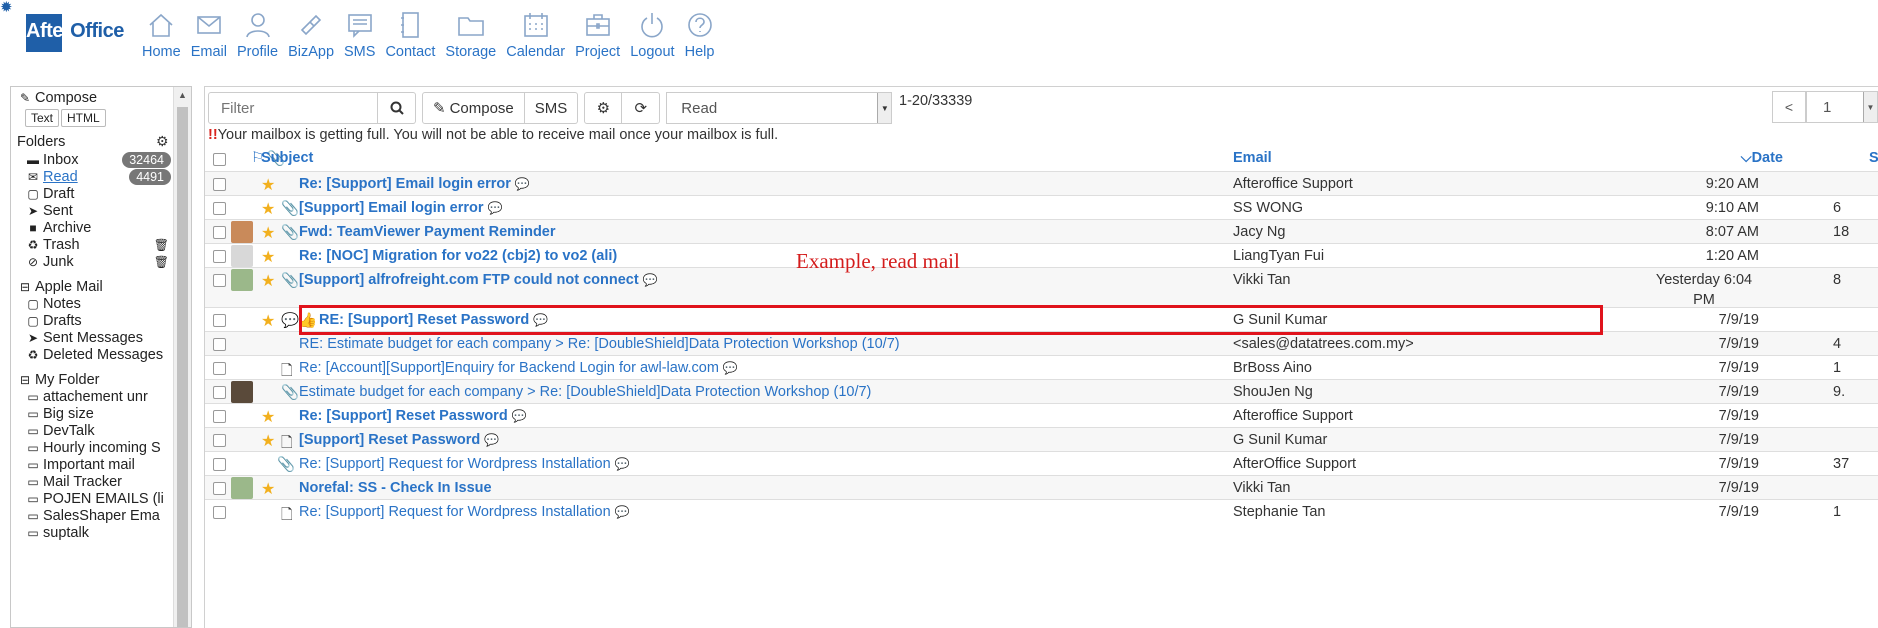 This screenshot has height=628, width=1878. Describe the element at coordinates (551, 108) in the screenshot. I see `sms-button: SMS` at that location.